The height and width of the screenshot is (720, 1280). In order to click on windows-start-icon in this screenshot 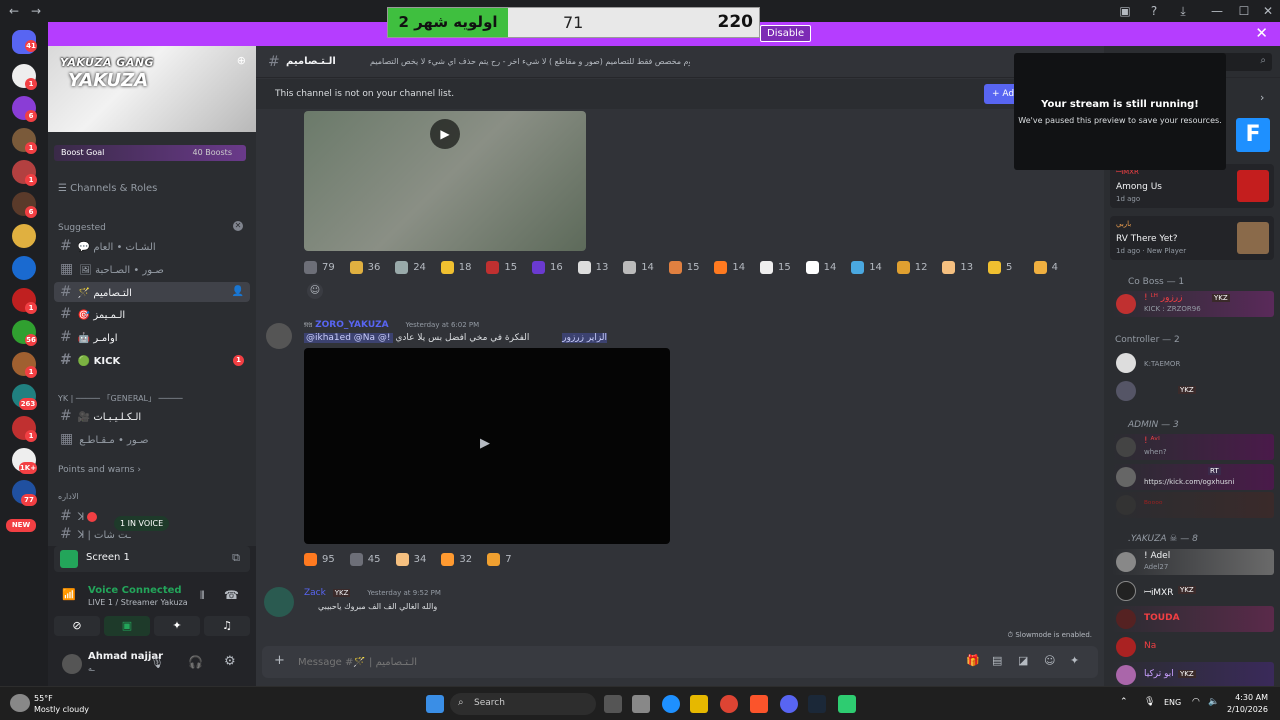, I will do `click(435, 704)`.